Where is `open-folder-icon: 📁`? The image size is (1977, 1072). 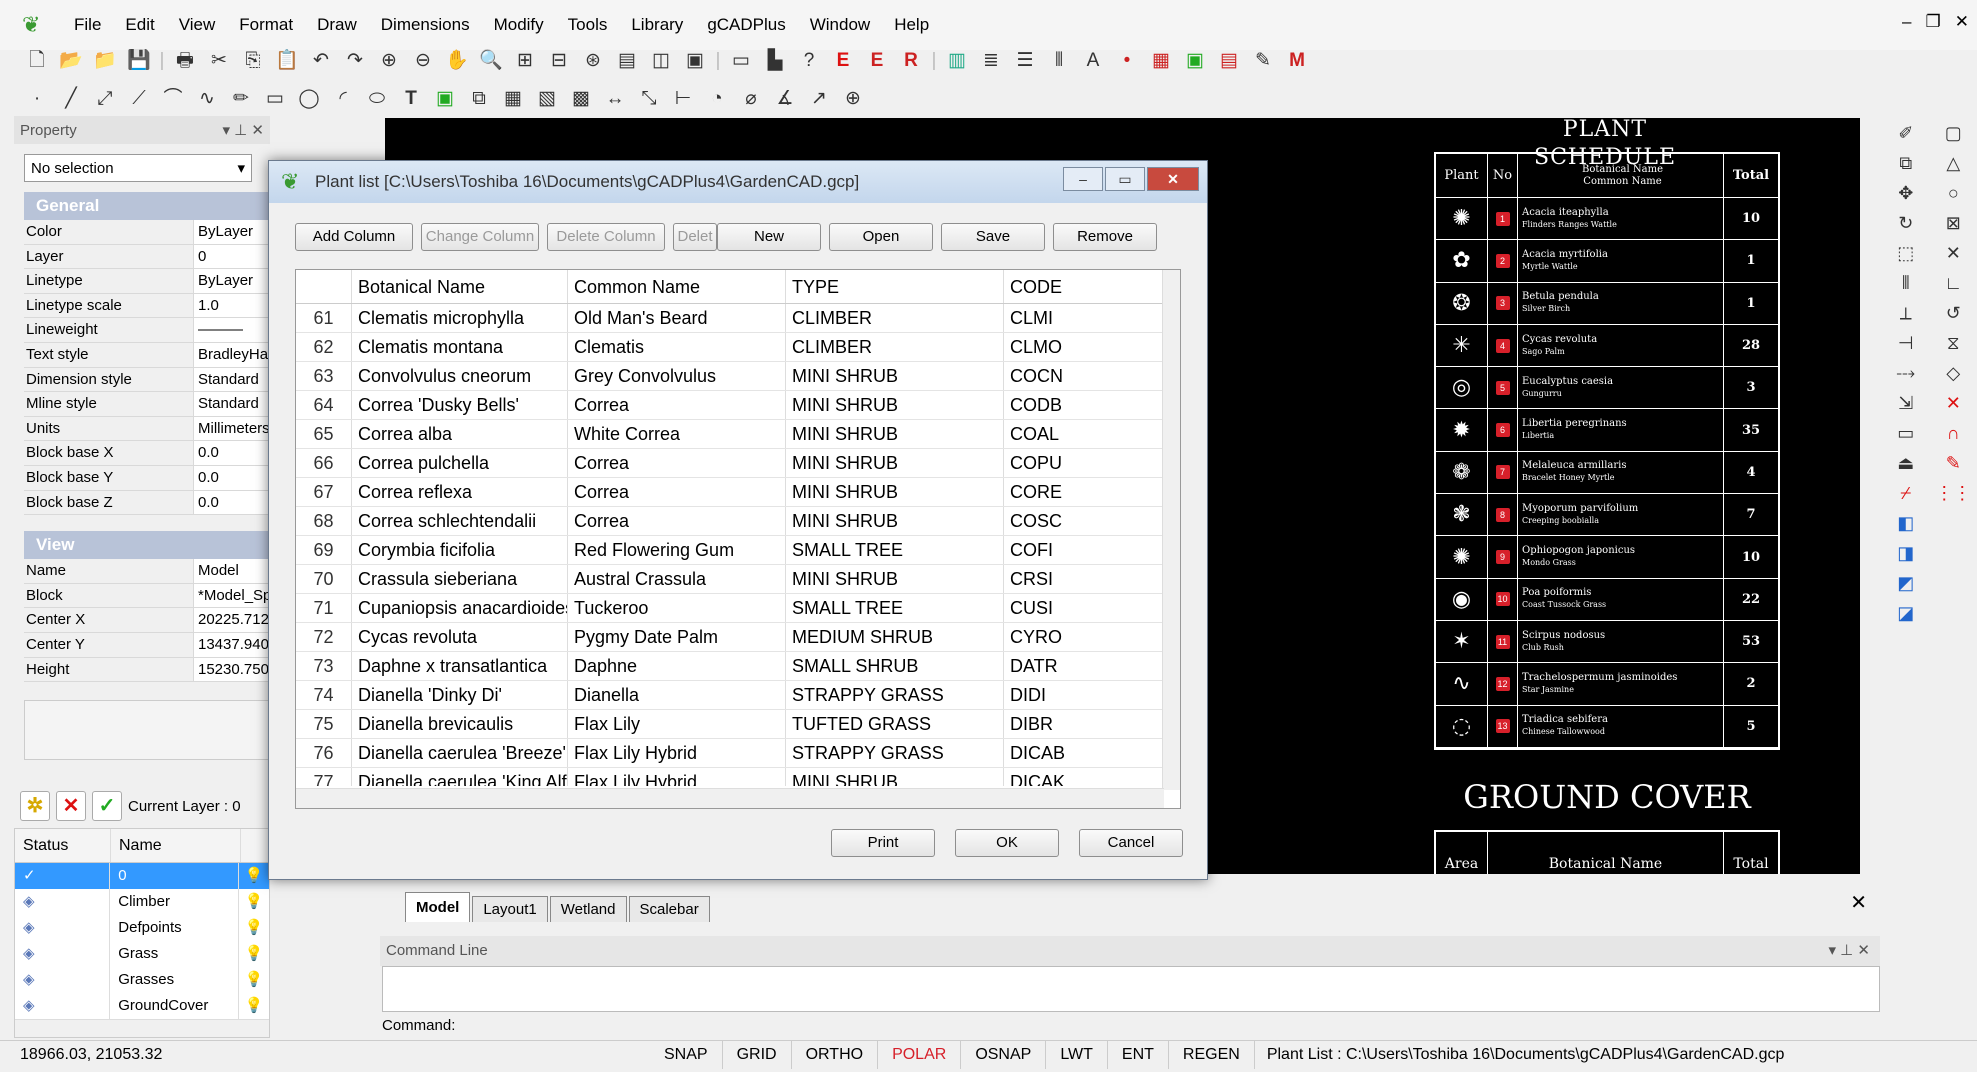 open-folder-icon: 📁 is located at coordinates (105, 61).